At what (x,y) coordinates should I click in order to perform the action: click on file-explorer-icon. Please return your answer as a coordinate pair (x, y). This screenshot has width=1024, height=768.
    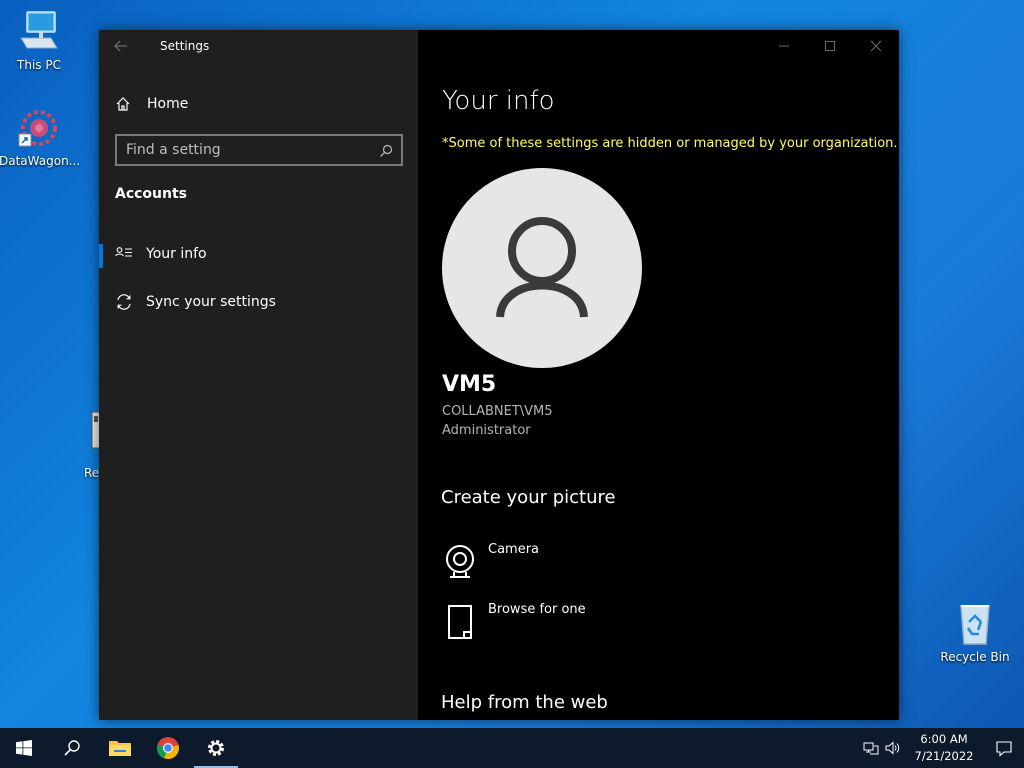
    Looking at the image, I should click on (120, 748).